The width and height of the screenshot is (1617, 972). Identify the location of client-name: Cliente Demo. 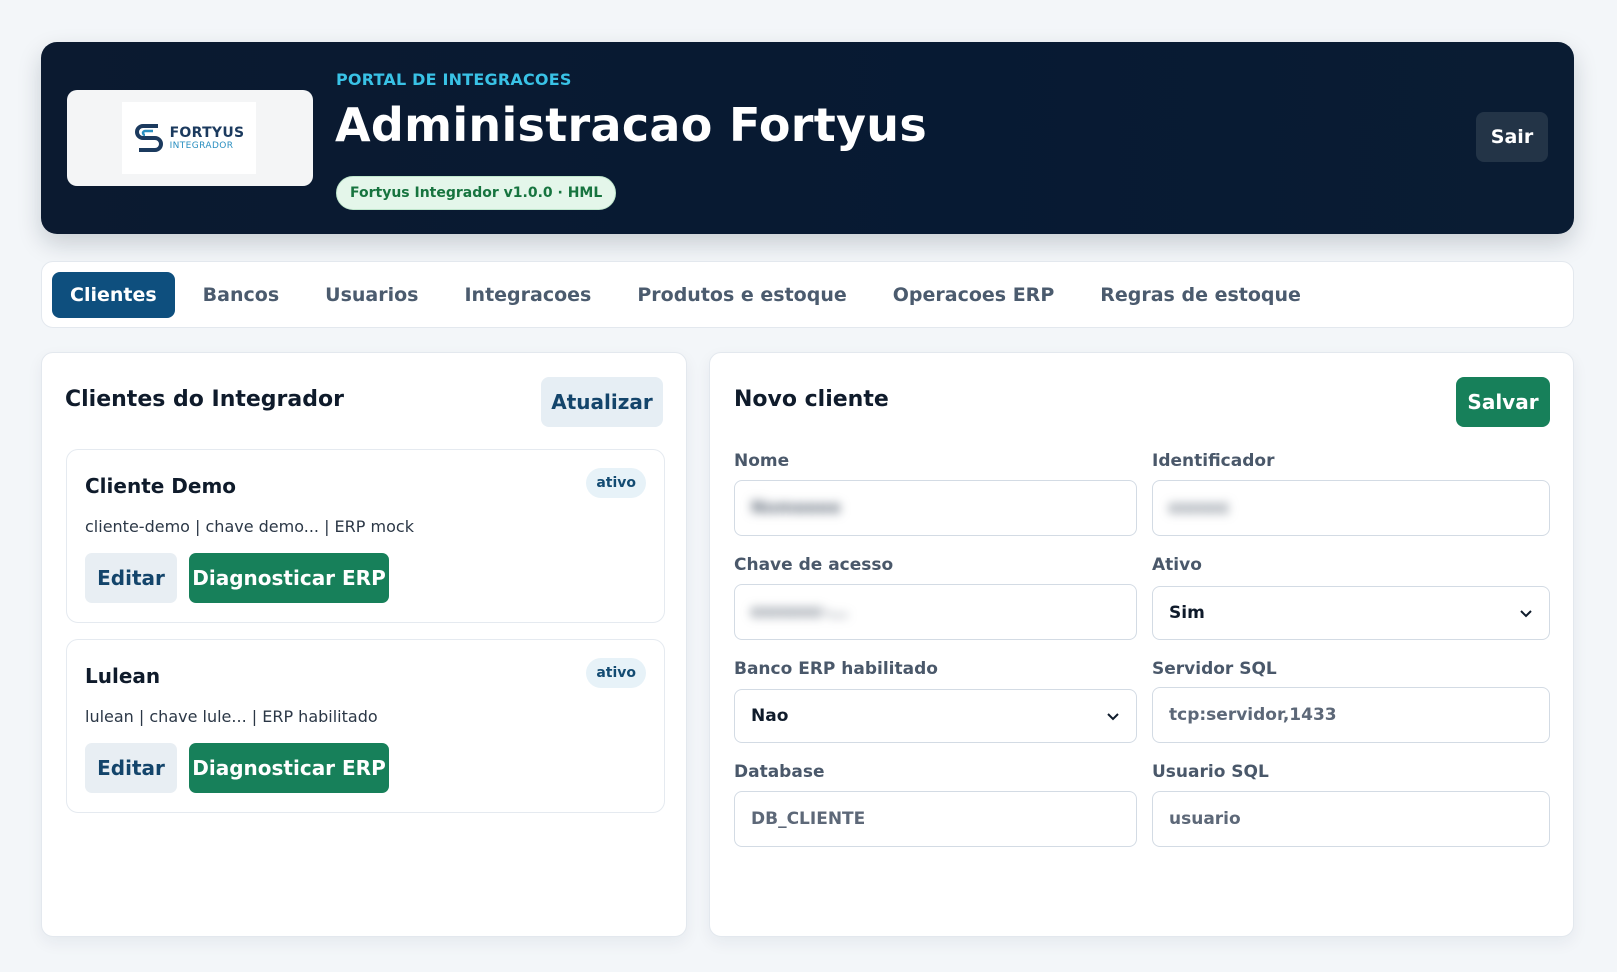
(161, 486).